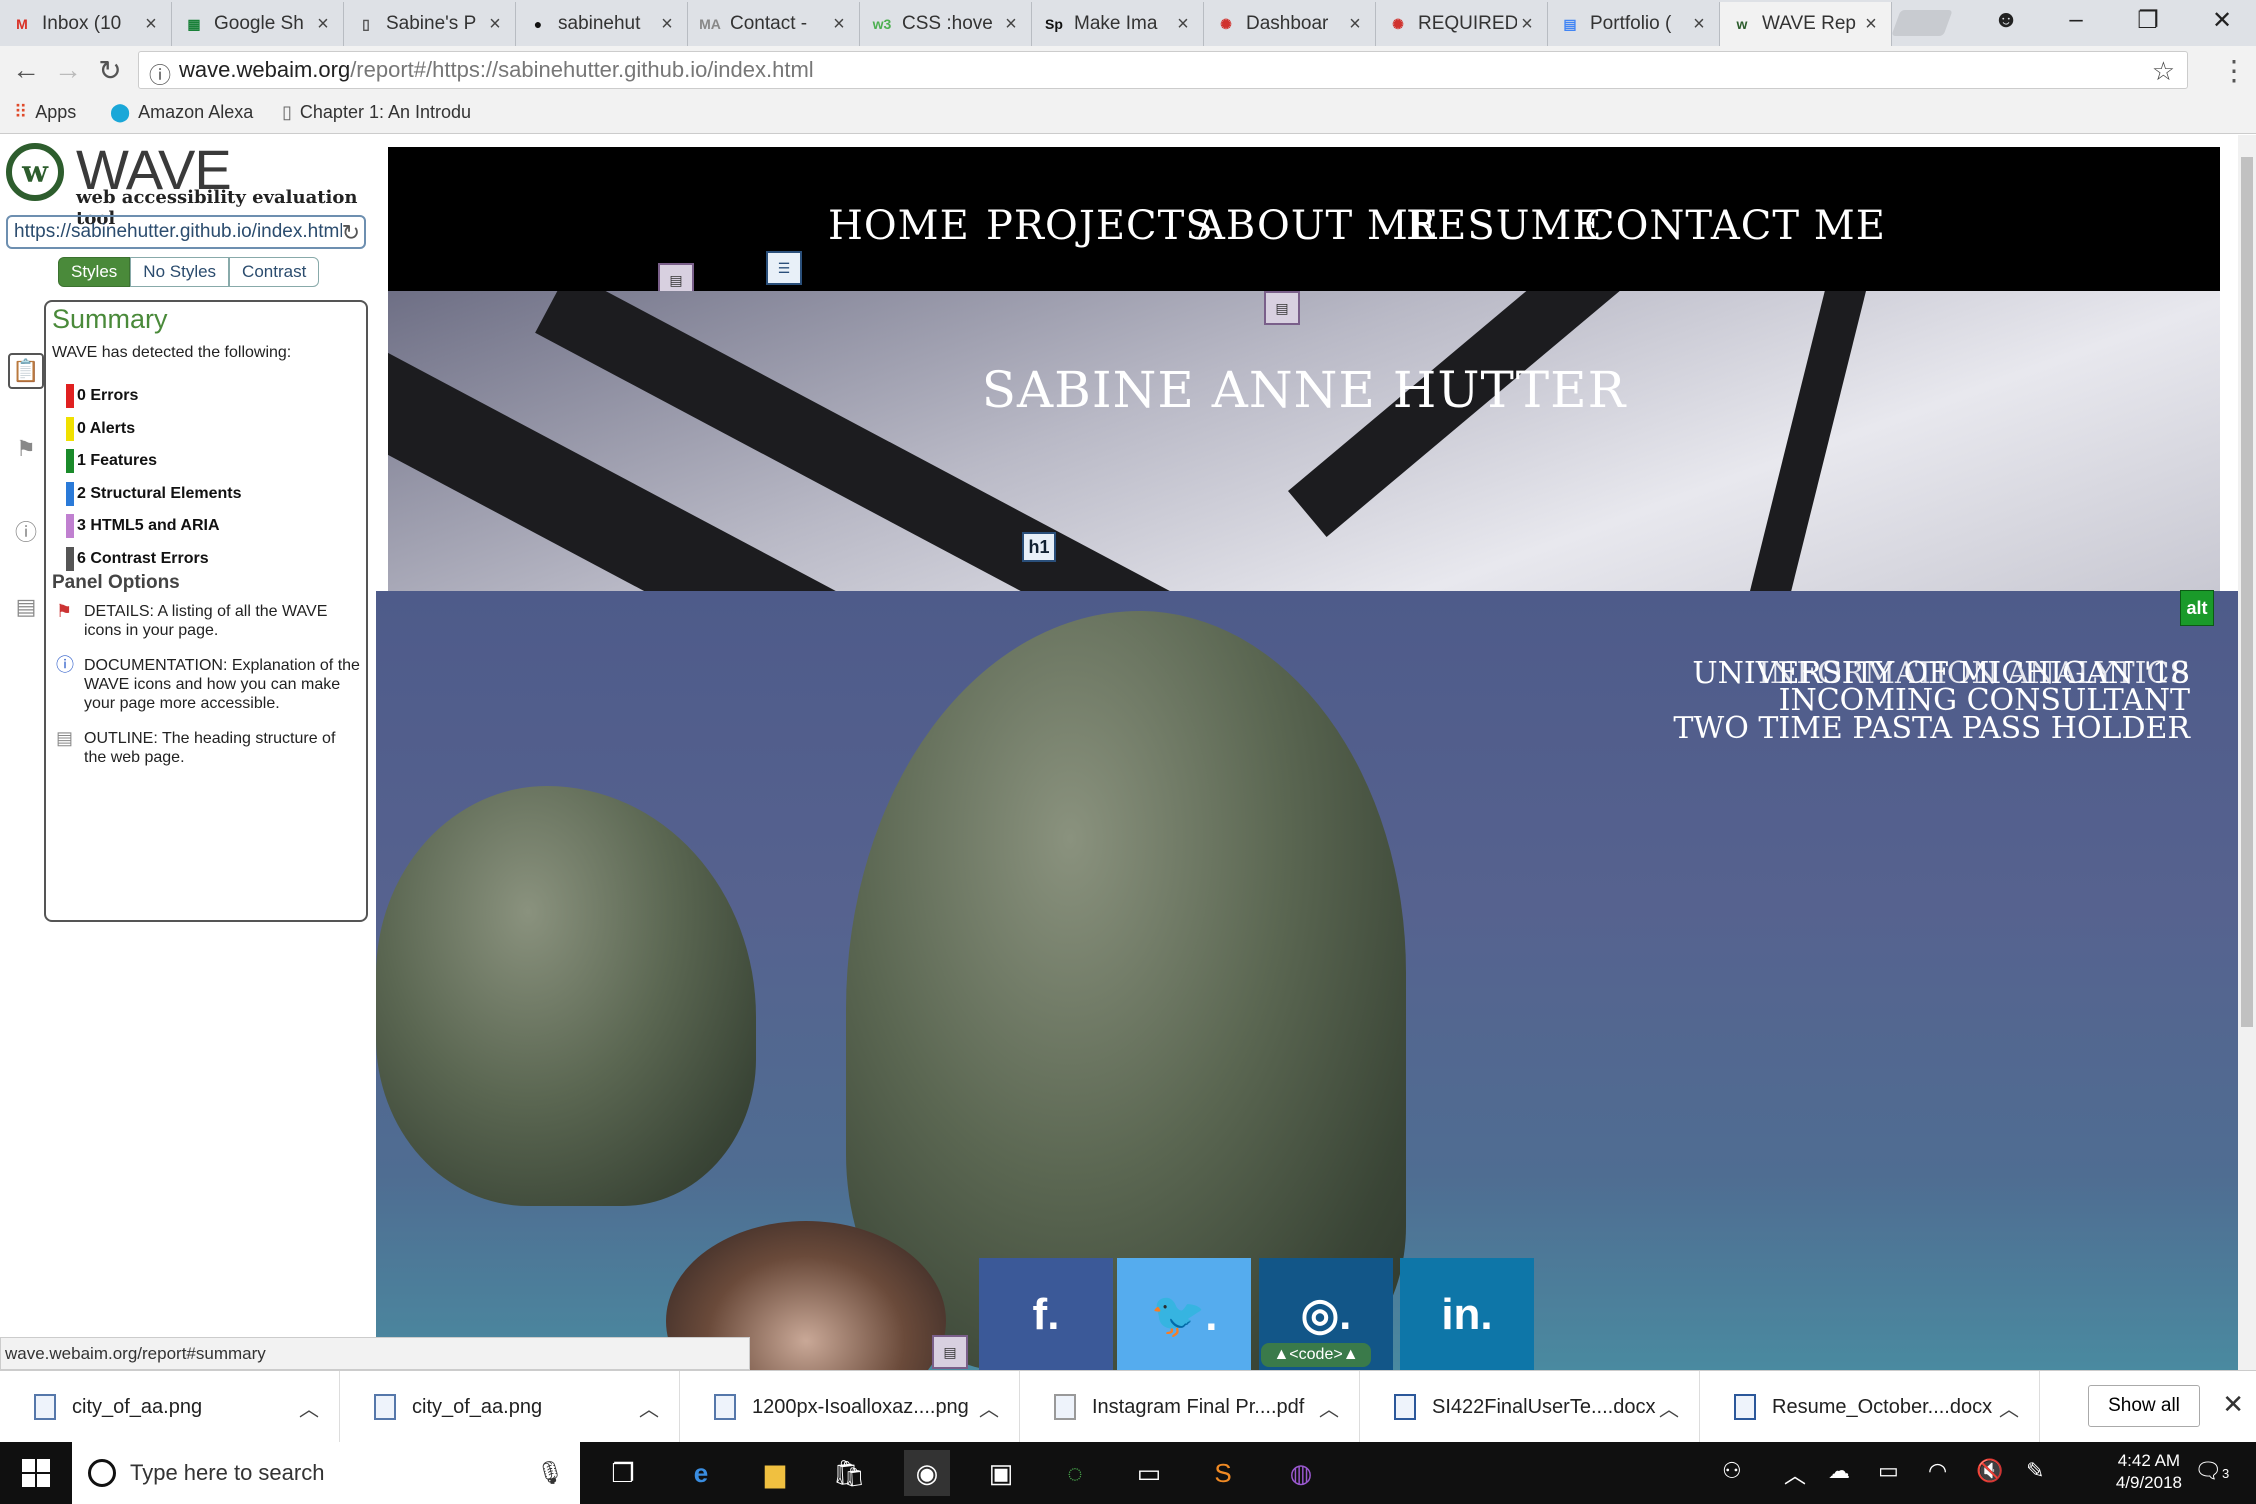  I want to click on result-alerts: 0 Alerts, so click(100, 429).